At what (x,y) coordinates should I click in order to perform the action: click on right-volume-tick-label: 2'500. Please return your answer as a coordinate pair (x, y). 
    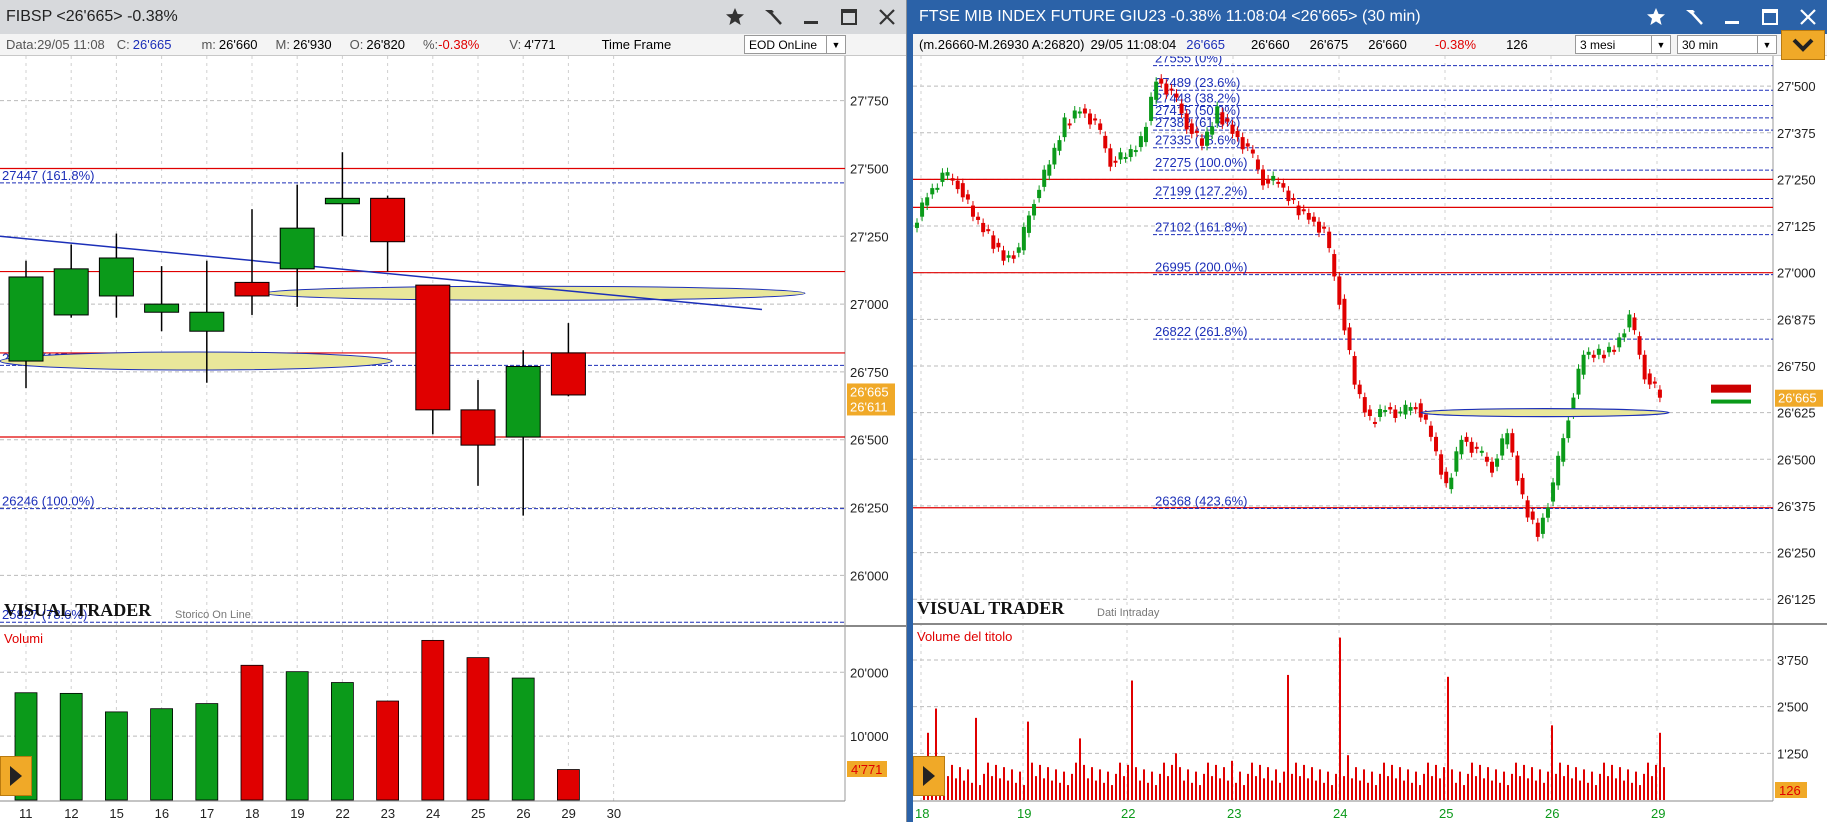
    Looking at the image, I should click on (1792, 707).